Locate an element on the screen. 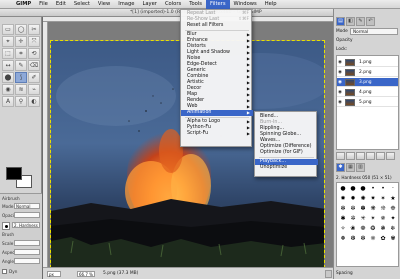  tool-button-14: ✐ is located at coordinates (34, 77).